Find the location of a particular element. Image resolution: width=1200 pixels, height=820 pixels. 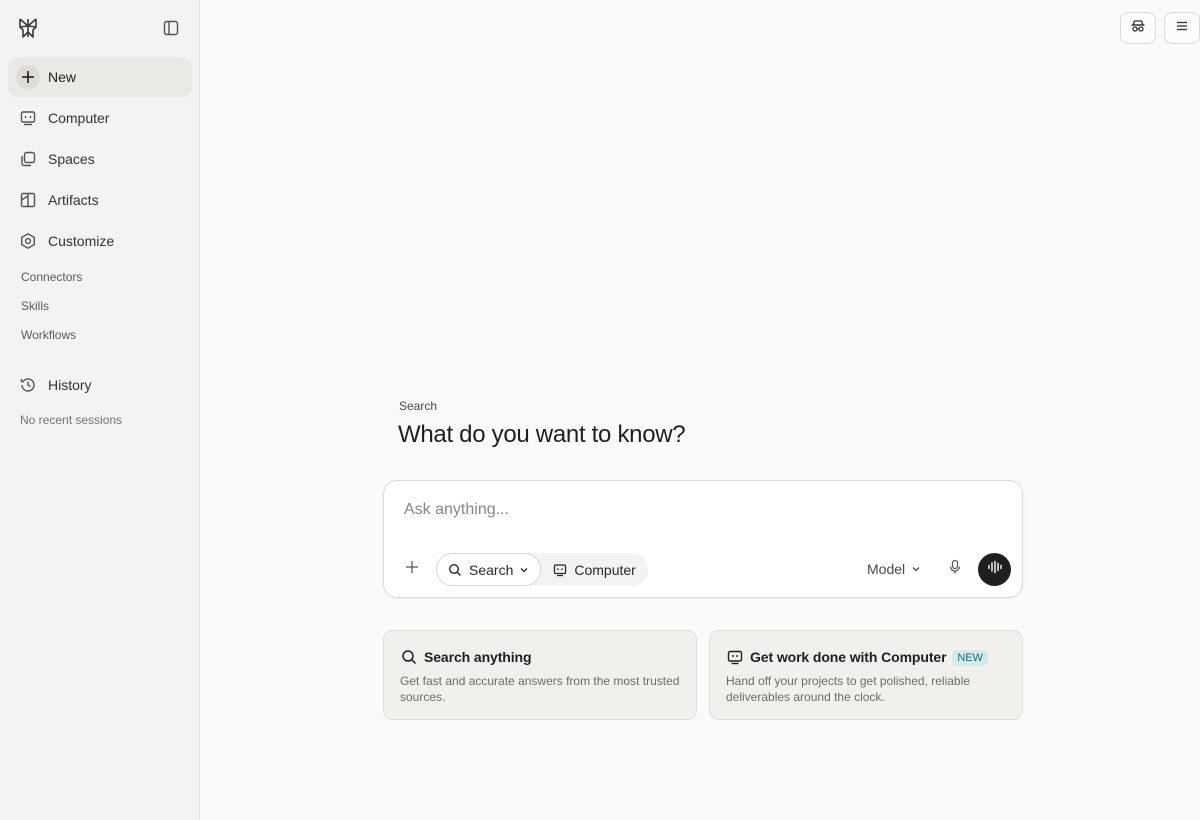

incognito-icon is located at coordinates (1138, 28).